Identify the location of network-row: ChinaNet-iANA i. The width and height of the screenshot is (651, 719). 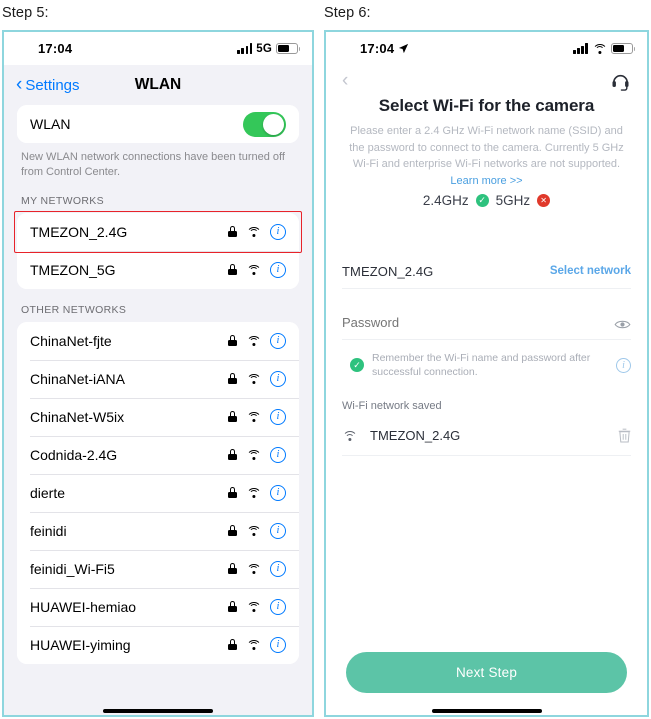
(158, 378).